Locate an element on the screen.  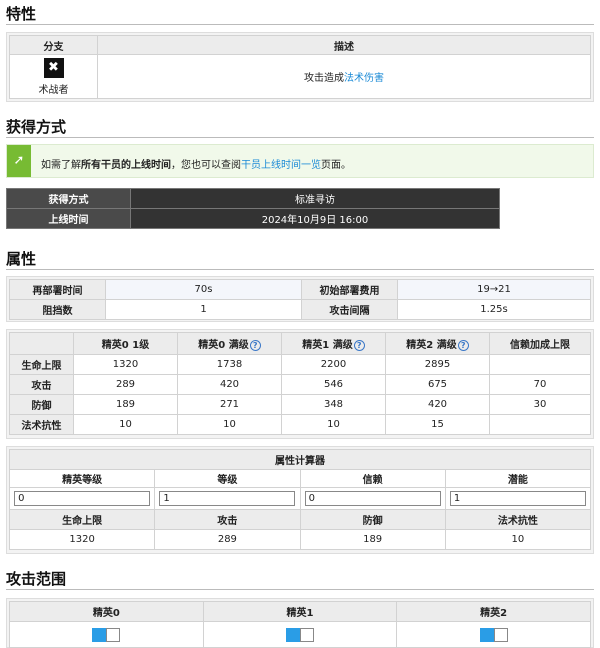
col-e0-1: 精英0 1级 is located at coordinates (125, 343).